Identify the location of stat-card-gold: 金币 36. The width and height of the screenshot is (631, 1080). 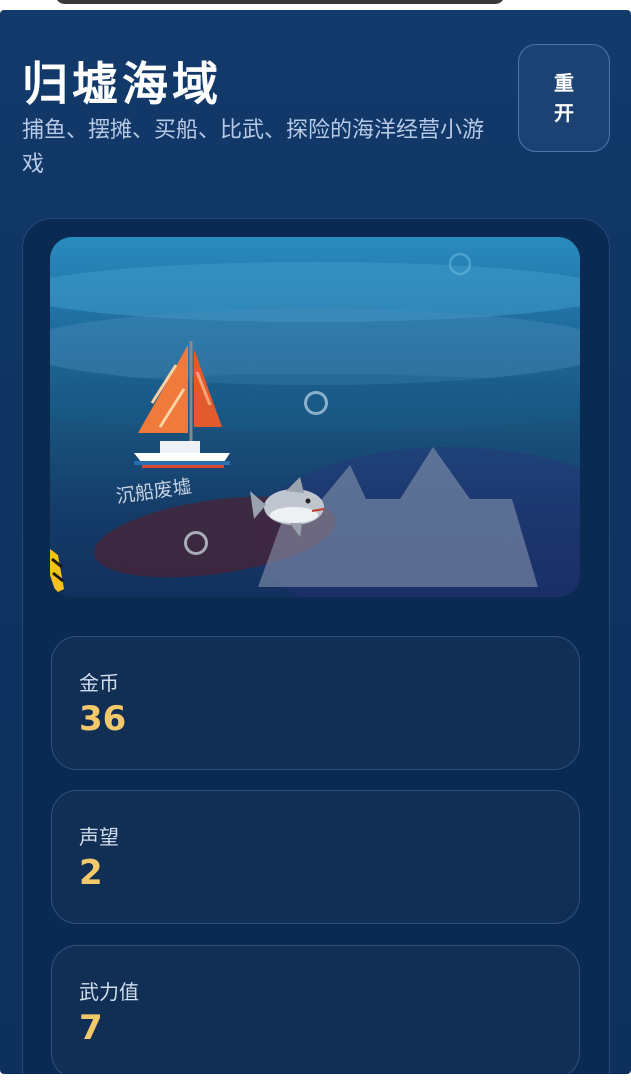
(315, 703).